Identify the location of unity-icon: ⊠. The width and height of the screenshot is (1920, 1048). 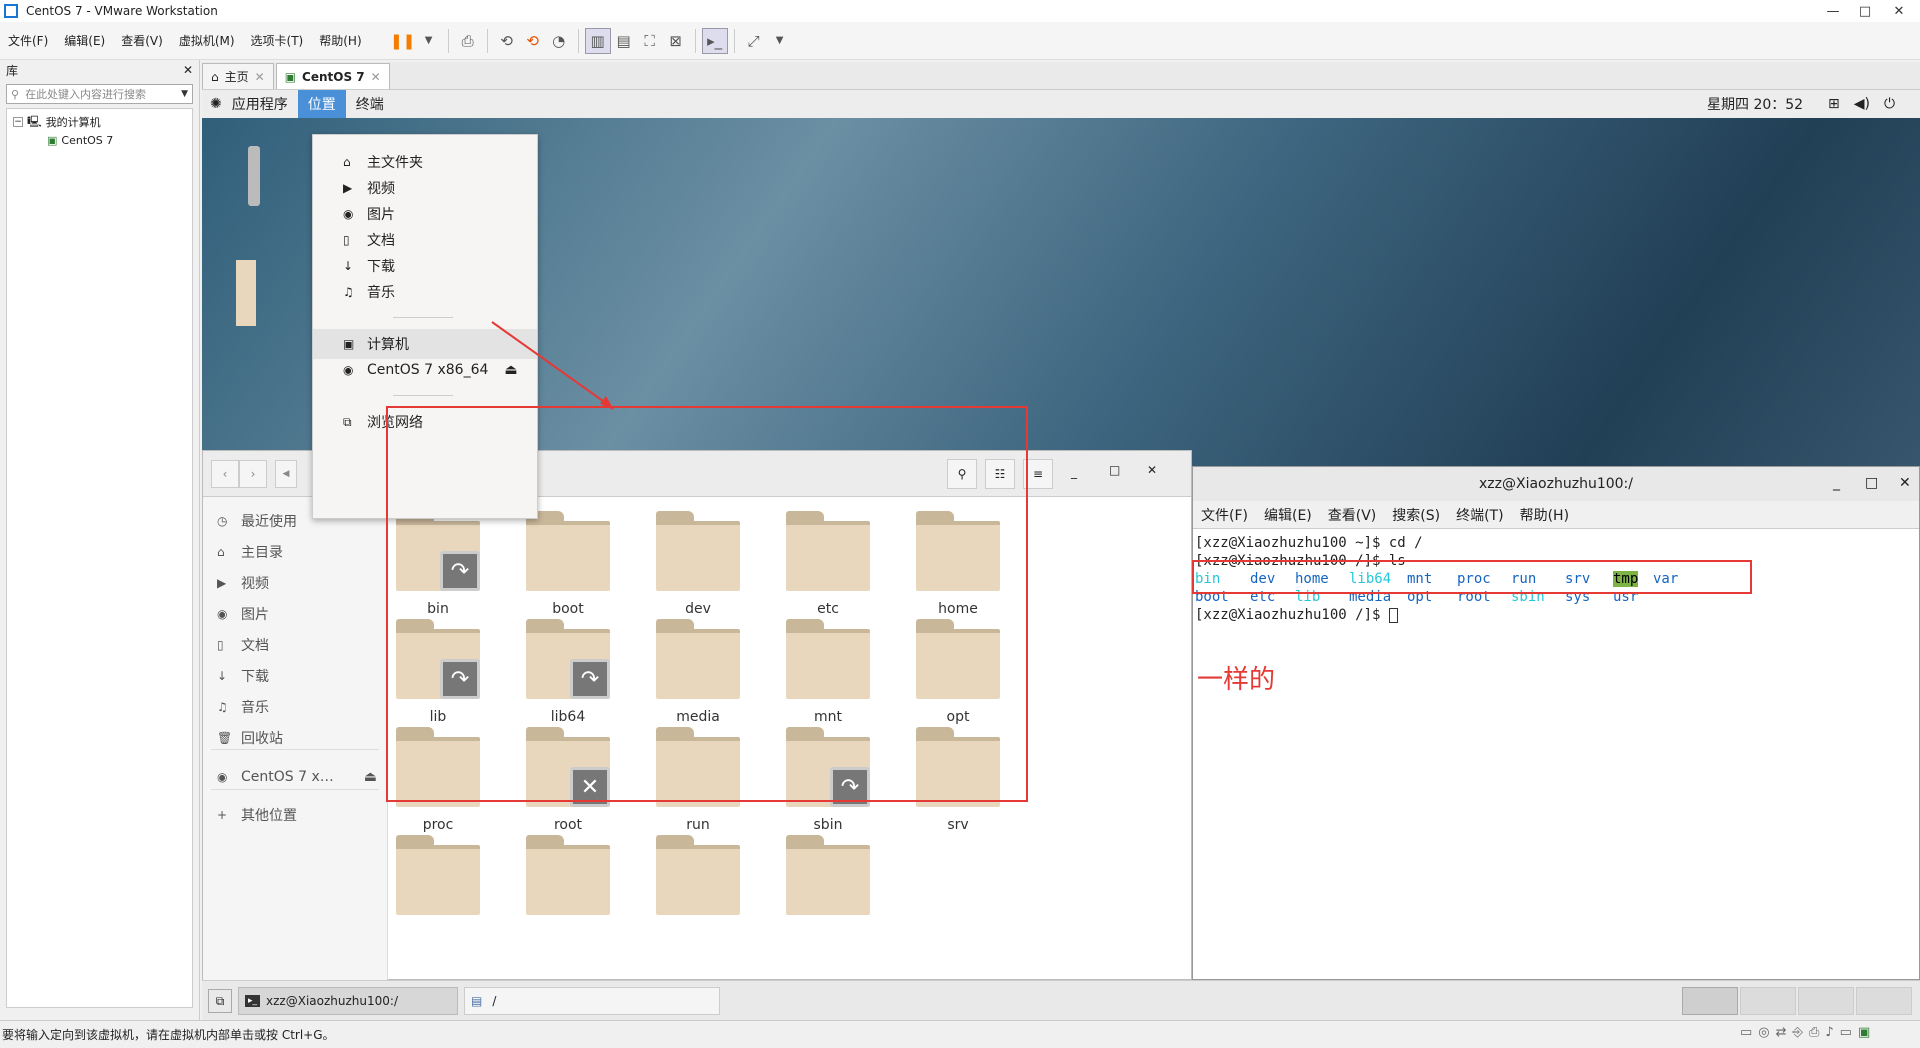
(676, 41).